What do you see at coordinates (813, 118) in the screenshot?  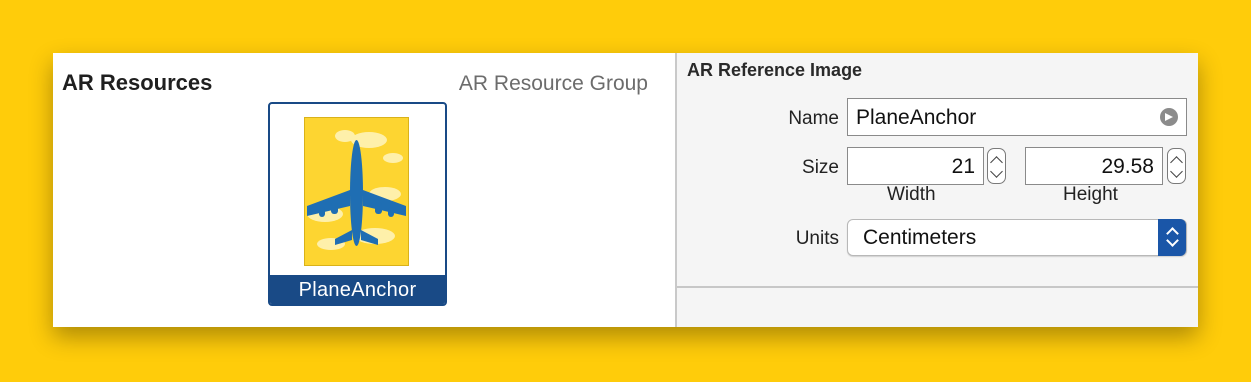 I see `name-label: Name` at bounding box center [813, 118].